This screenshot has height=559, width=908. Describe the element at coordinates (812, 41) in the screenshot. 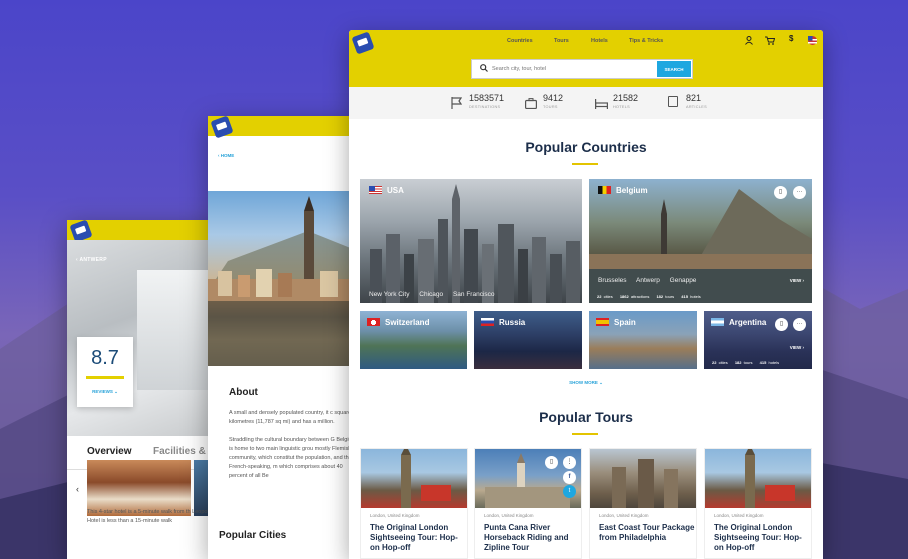

I see `flag-icon` at that location.